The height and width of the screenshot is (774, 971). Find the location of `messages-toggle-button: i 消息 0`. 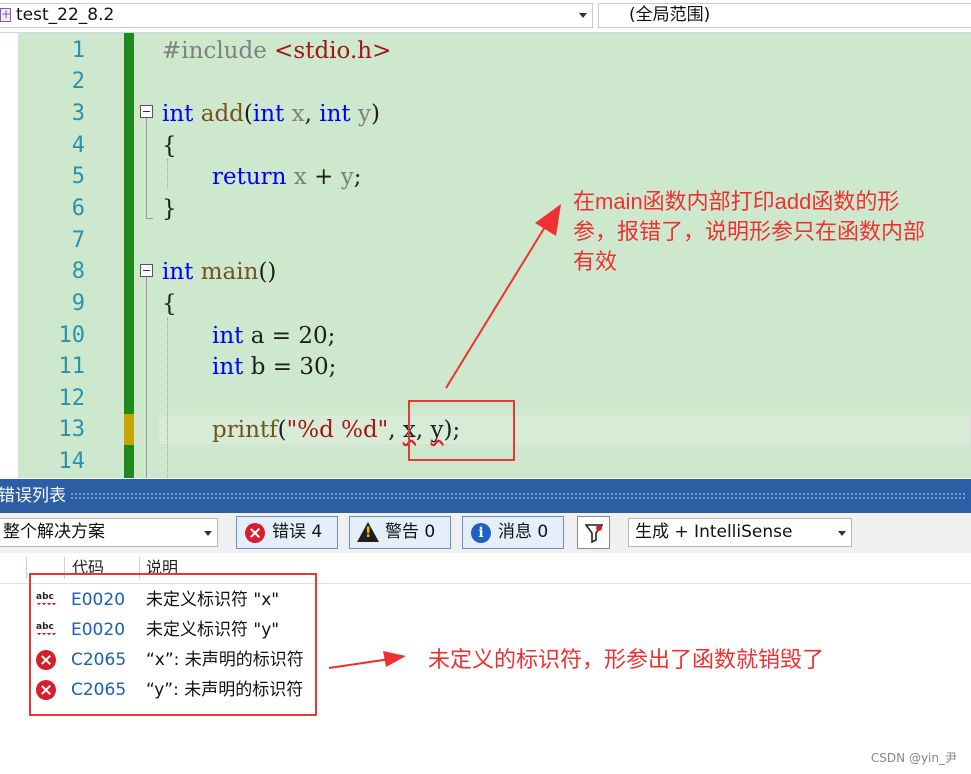

messages-toggle-button: i 消息 0 is located at coordinates (513, 532).